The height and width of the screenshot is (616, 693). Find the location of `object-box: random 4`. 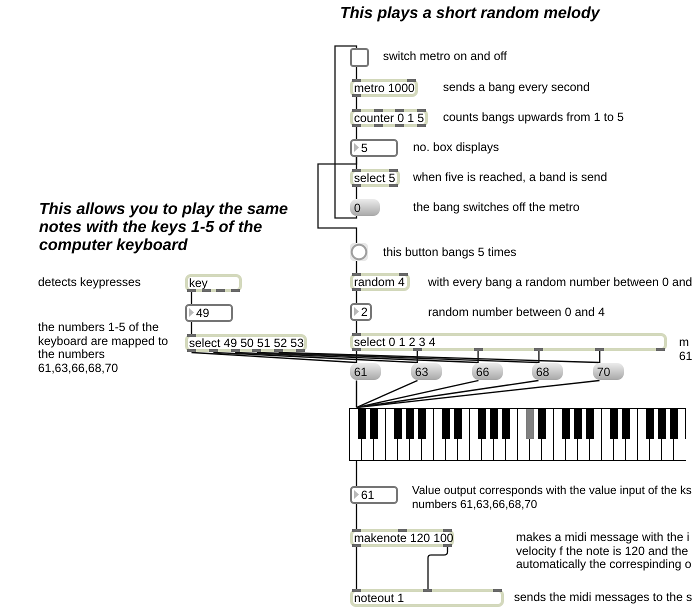

object-box: random 4 is located at coordinates (380, 282).